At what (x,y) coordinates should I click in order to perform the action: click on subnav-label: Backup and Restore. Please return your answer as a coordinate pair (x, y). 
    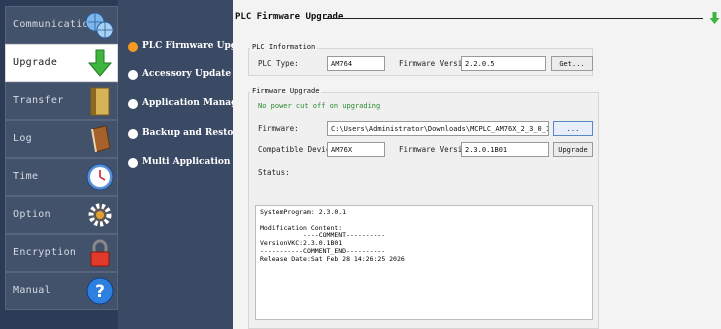
    Looking at the image, I should click on (193, 133).